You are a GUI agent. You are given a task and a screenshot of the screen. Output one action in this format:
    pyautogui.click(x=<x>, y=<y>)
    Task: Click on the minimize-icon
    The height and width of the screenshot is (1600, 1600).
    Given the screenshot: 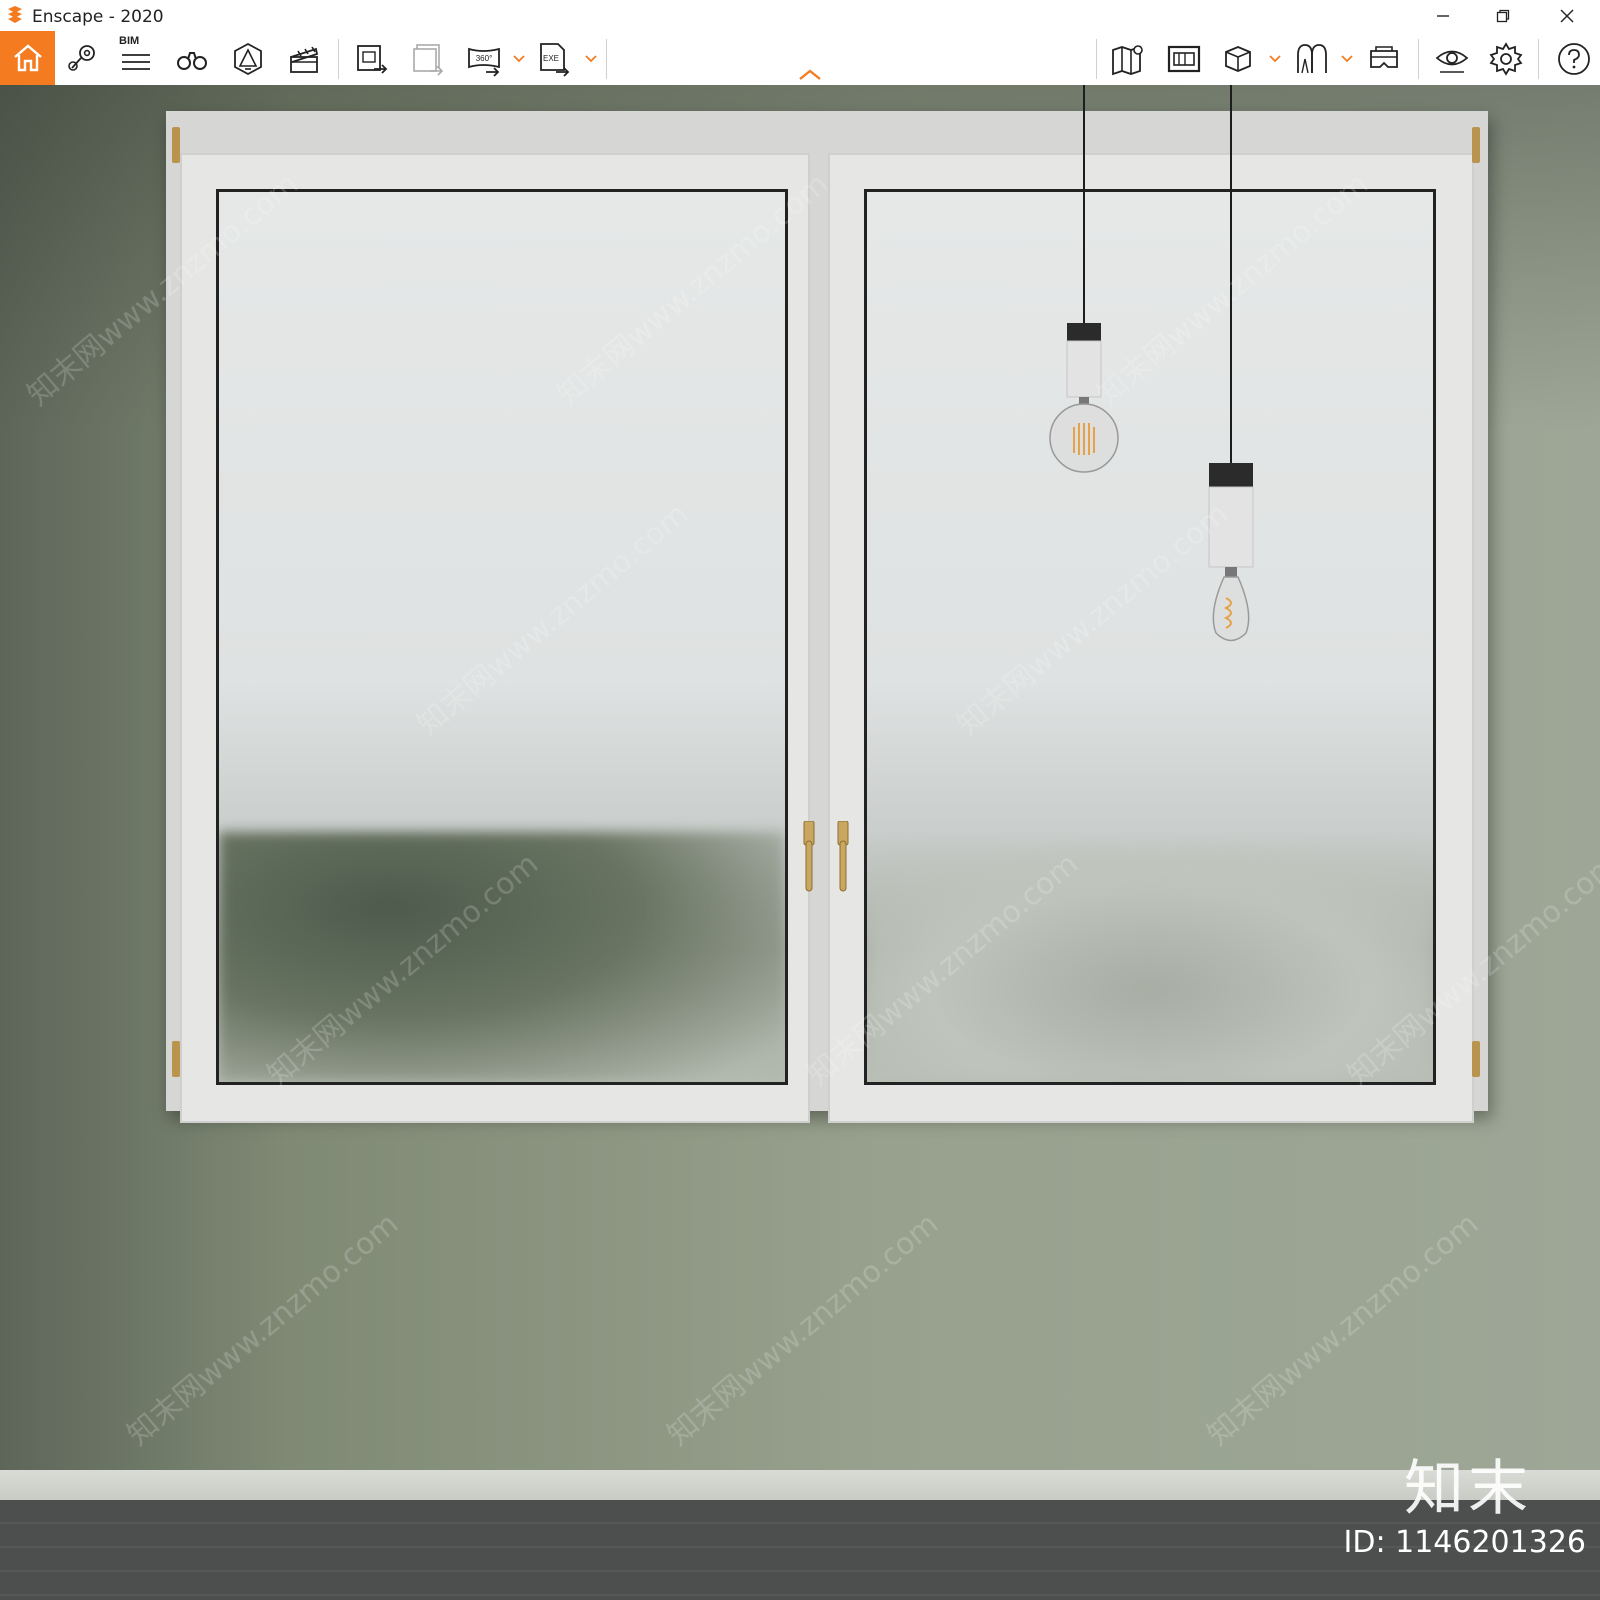 What is the action you would take?
    pyautogui.click(x=1443, y=15)
    